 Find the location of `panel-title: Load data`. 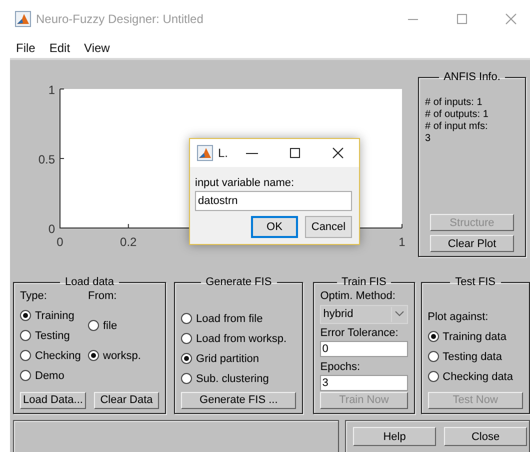

panel-title: Load data is located at coordinates (89, 282).